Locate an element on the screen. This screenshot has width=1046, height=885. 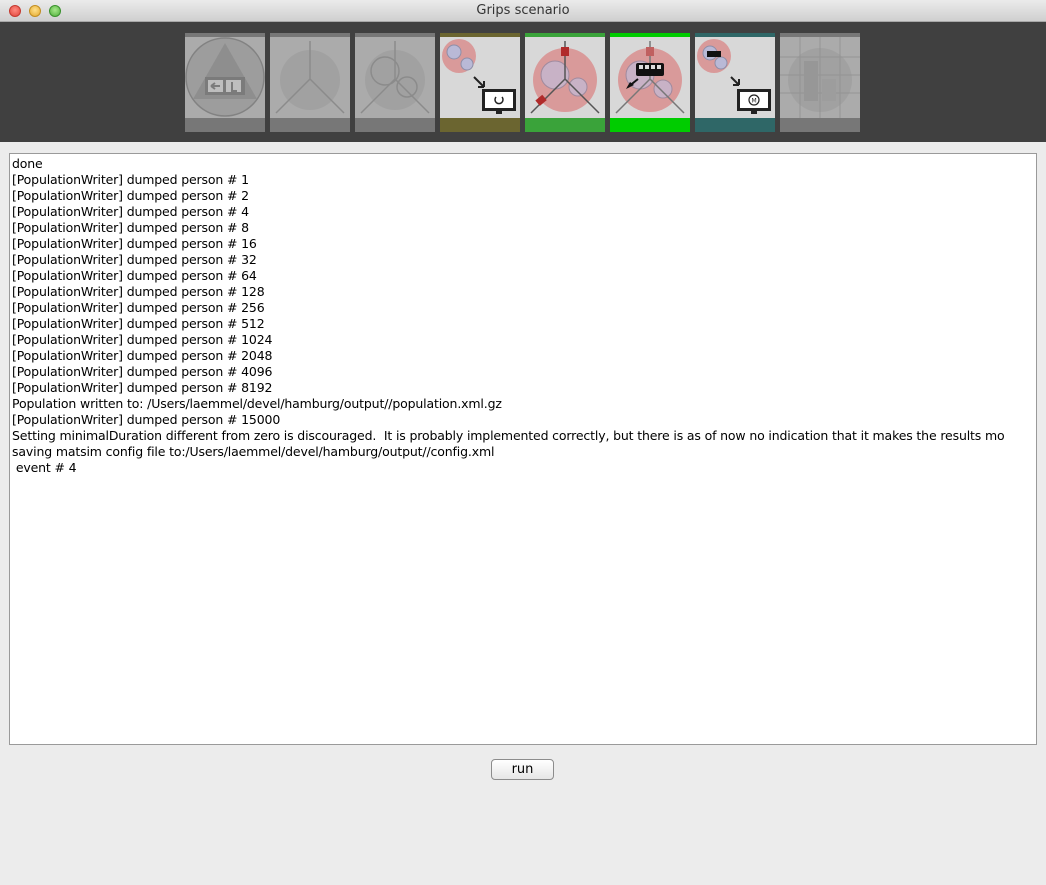
step-button-area is located at coordinates (310, 82).